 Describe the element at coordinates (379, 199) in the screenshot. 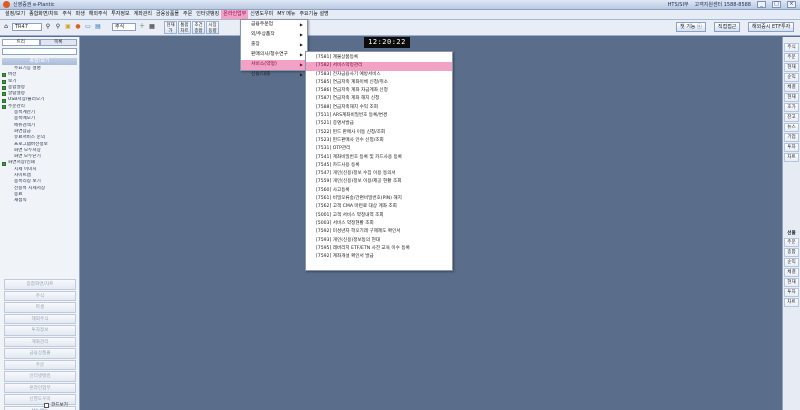

I see `submenu-item: [7561] 비밀오류송/간편비밀번호(PIN) 해지` at that location.